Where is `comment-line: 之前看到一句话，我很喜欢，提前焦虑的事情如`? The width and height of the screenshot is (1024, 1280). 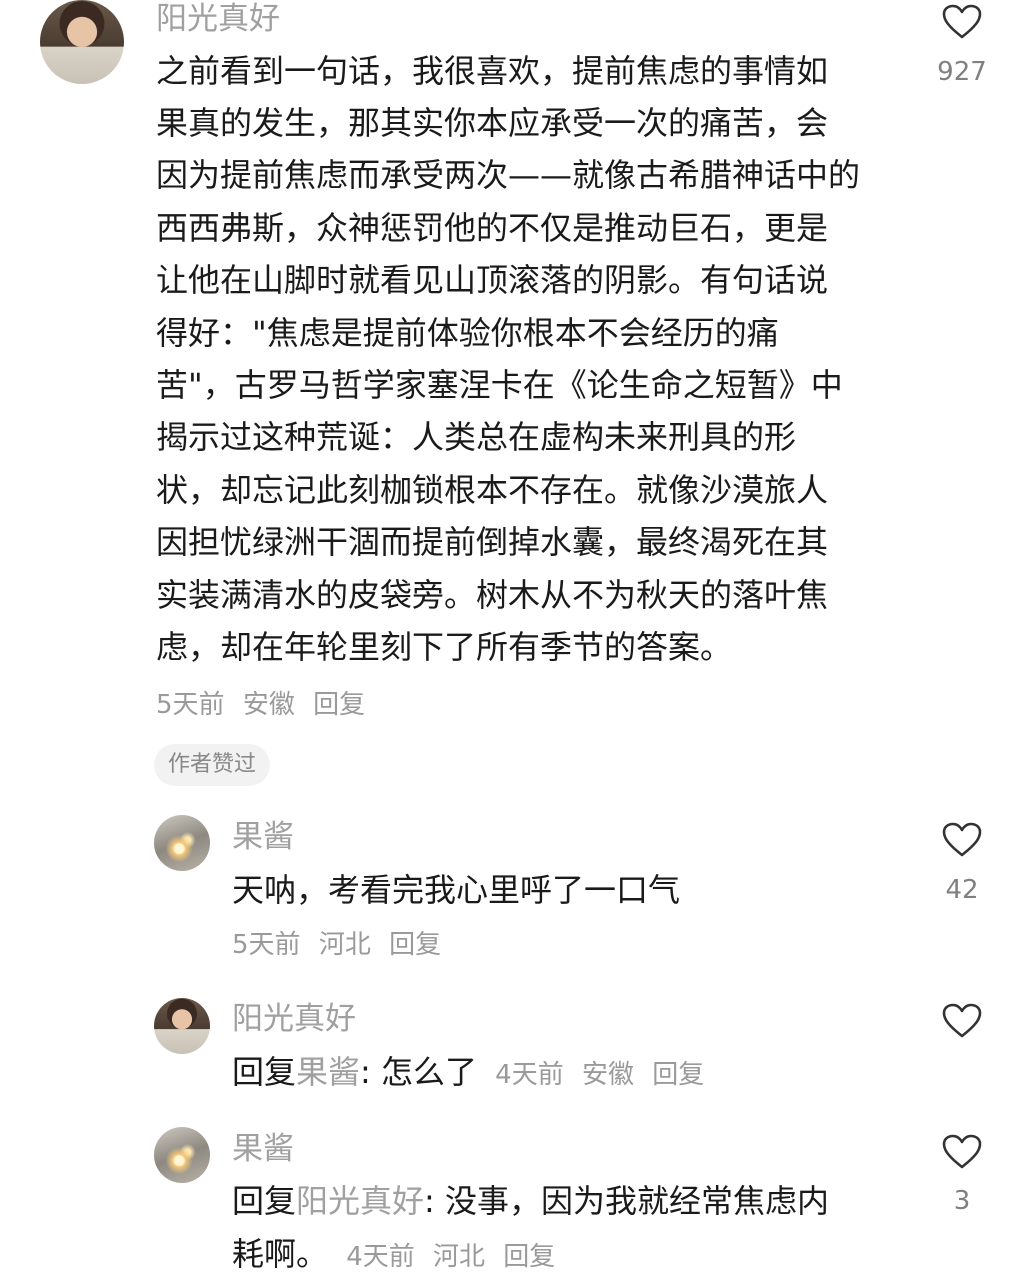 comment-line: 之前看到一句话，我很喜欢，提前焦虑的事情如 is located at coordinates (492, 71).